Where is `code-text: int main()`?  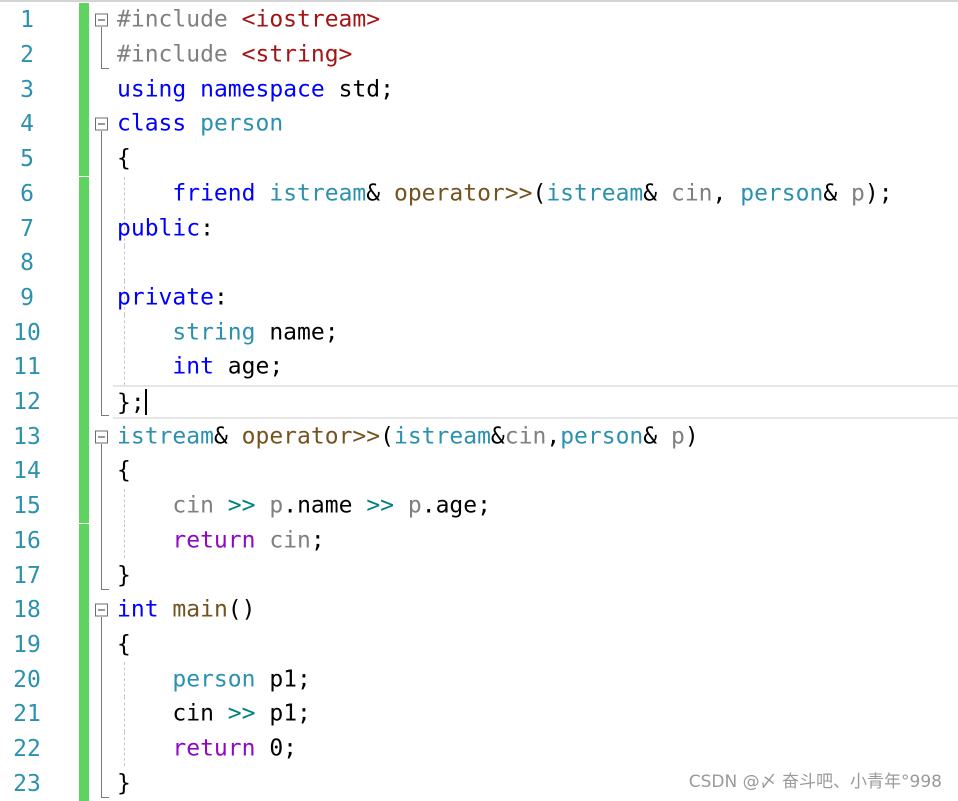
code-text: int main() is located at coordinates (186, 609).